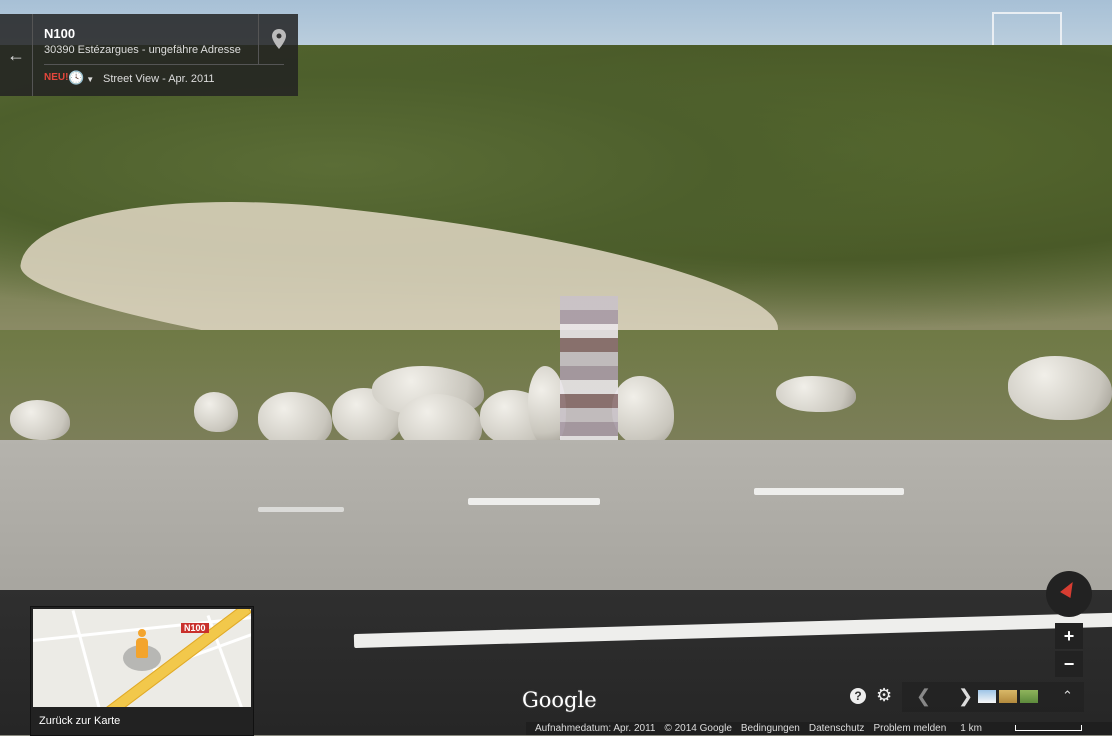 The width and height of the screenshot is (1112, 736). Describe the element at coordinates (159, 79) in the screenshot. I see `streetview-date: Street View - Apr. 2011` at that location.